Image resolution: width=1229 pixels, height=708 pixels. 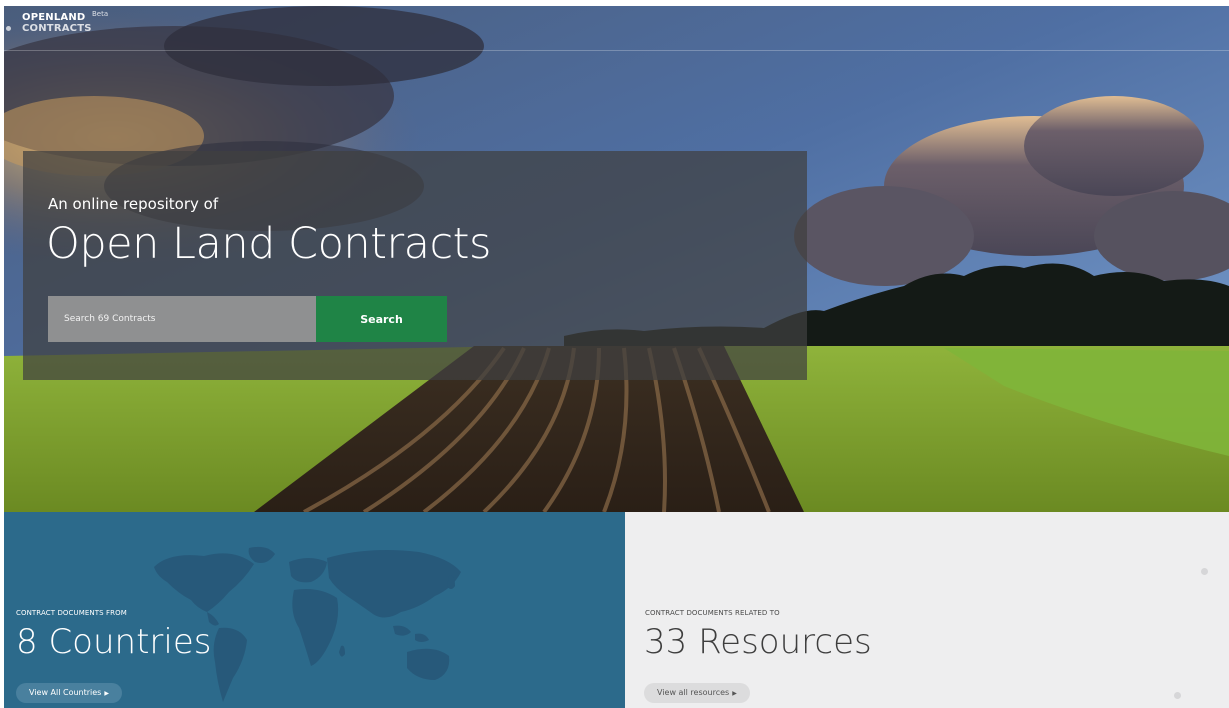 What do you see at coordinates (268, 244) in the screenshot?
I see `hero-title: Open Land Contracts` at bounding box center [268, 244].